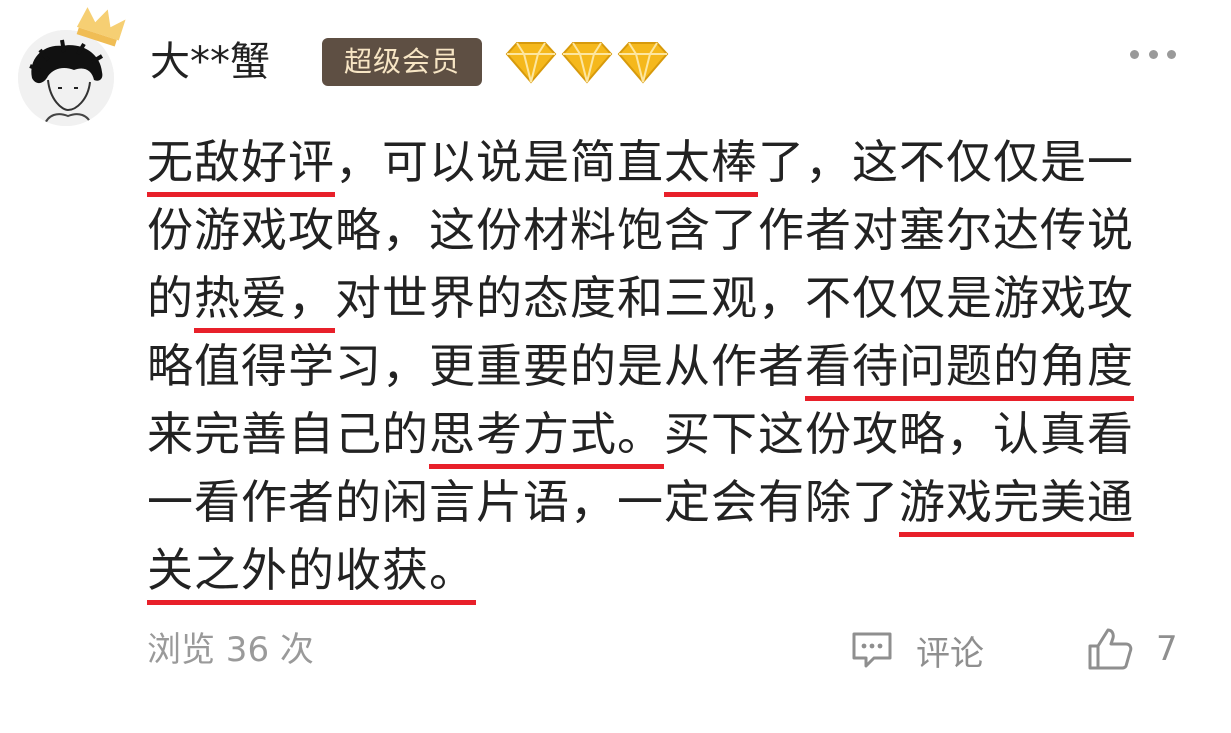  What do you see at coordinates (499, 162) in the screenshot?
I see `comment-segment: ，可以说是简直` at bounding box center [499, 162].